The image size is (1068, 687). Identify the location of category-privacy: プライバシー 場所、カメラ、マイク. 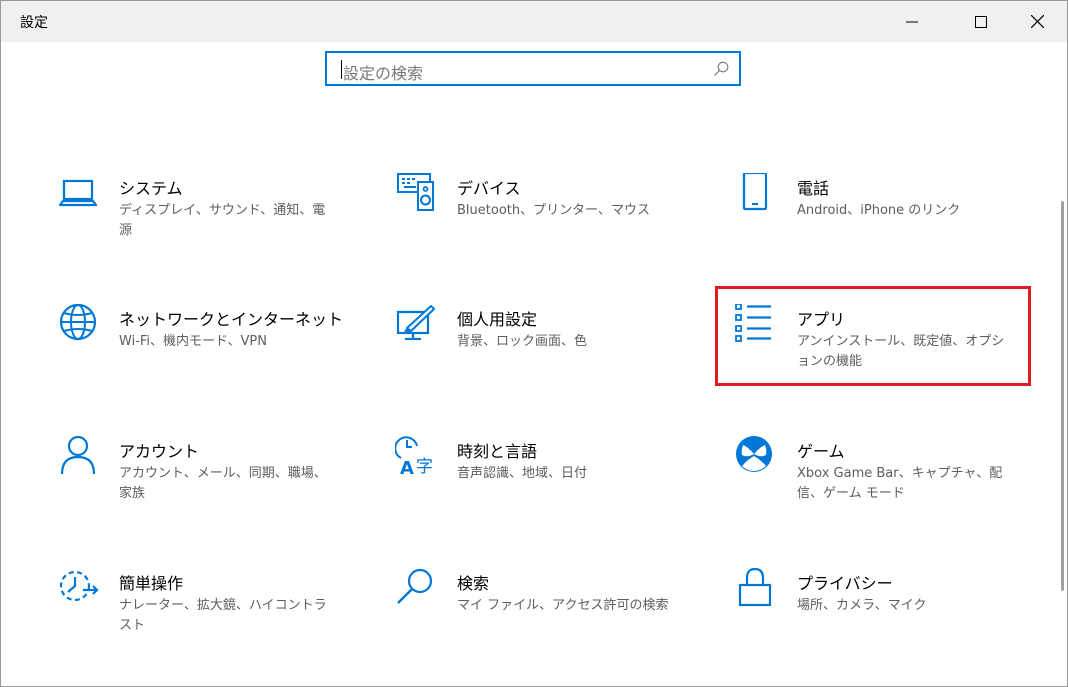
(885, 613).